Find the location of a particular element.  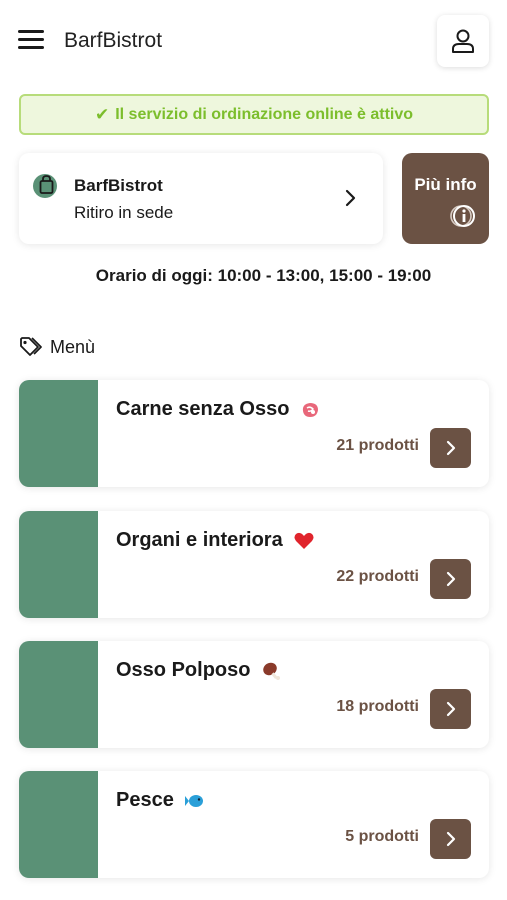

store-name: BarfBistrot is located at coordinates (118, 185).